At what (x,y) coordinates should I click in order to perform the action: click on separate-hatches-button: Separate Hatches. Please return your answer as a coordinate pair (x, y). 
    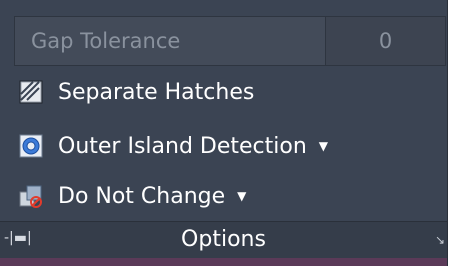
    Looking at the image, I should click on (136, 92).